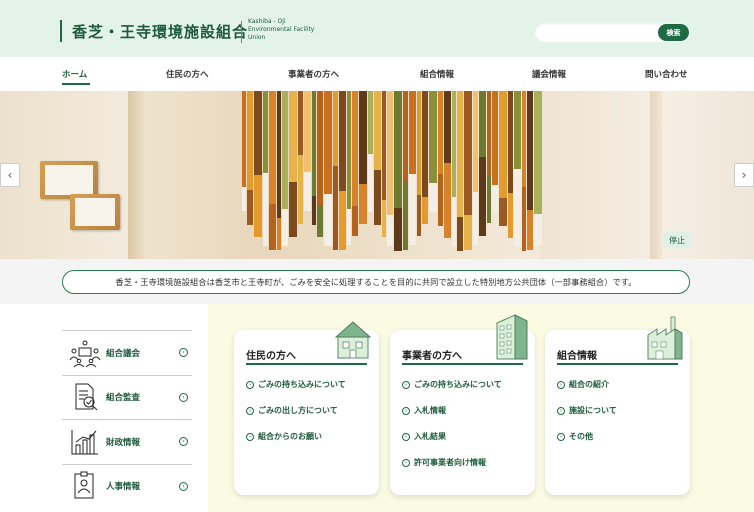  I want to click on search-input, so click(594, 35).